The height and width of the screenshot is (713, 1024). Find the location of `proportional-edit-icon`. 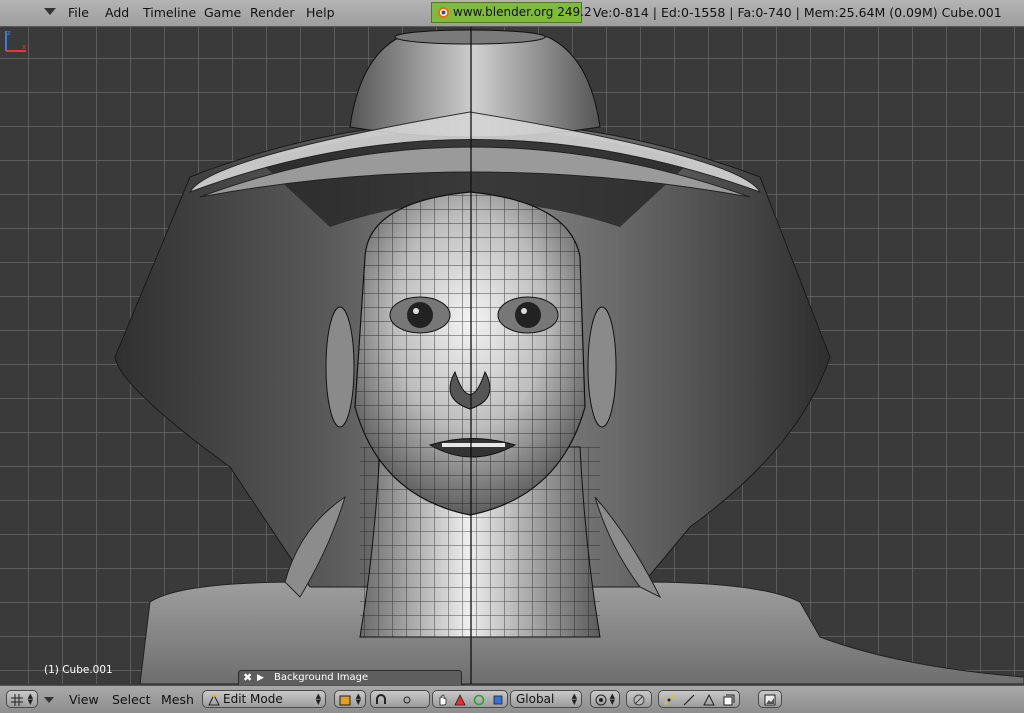

proportional-edit-icon is located at coordinates (601, 700).